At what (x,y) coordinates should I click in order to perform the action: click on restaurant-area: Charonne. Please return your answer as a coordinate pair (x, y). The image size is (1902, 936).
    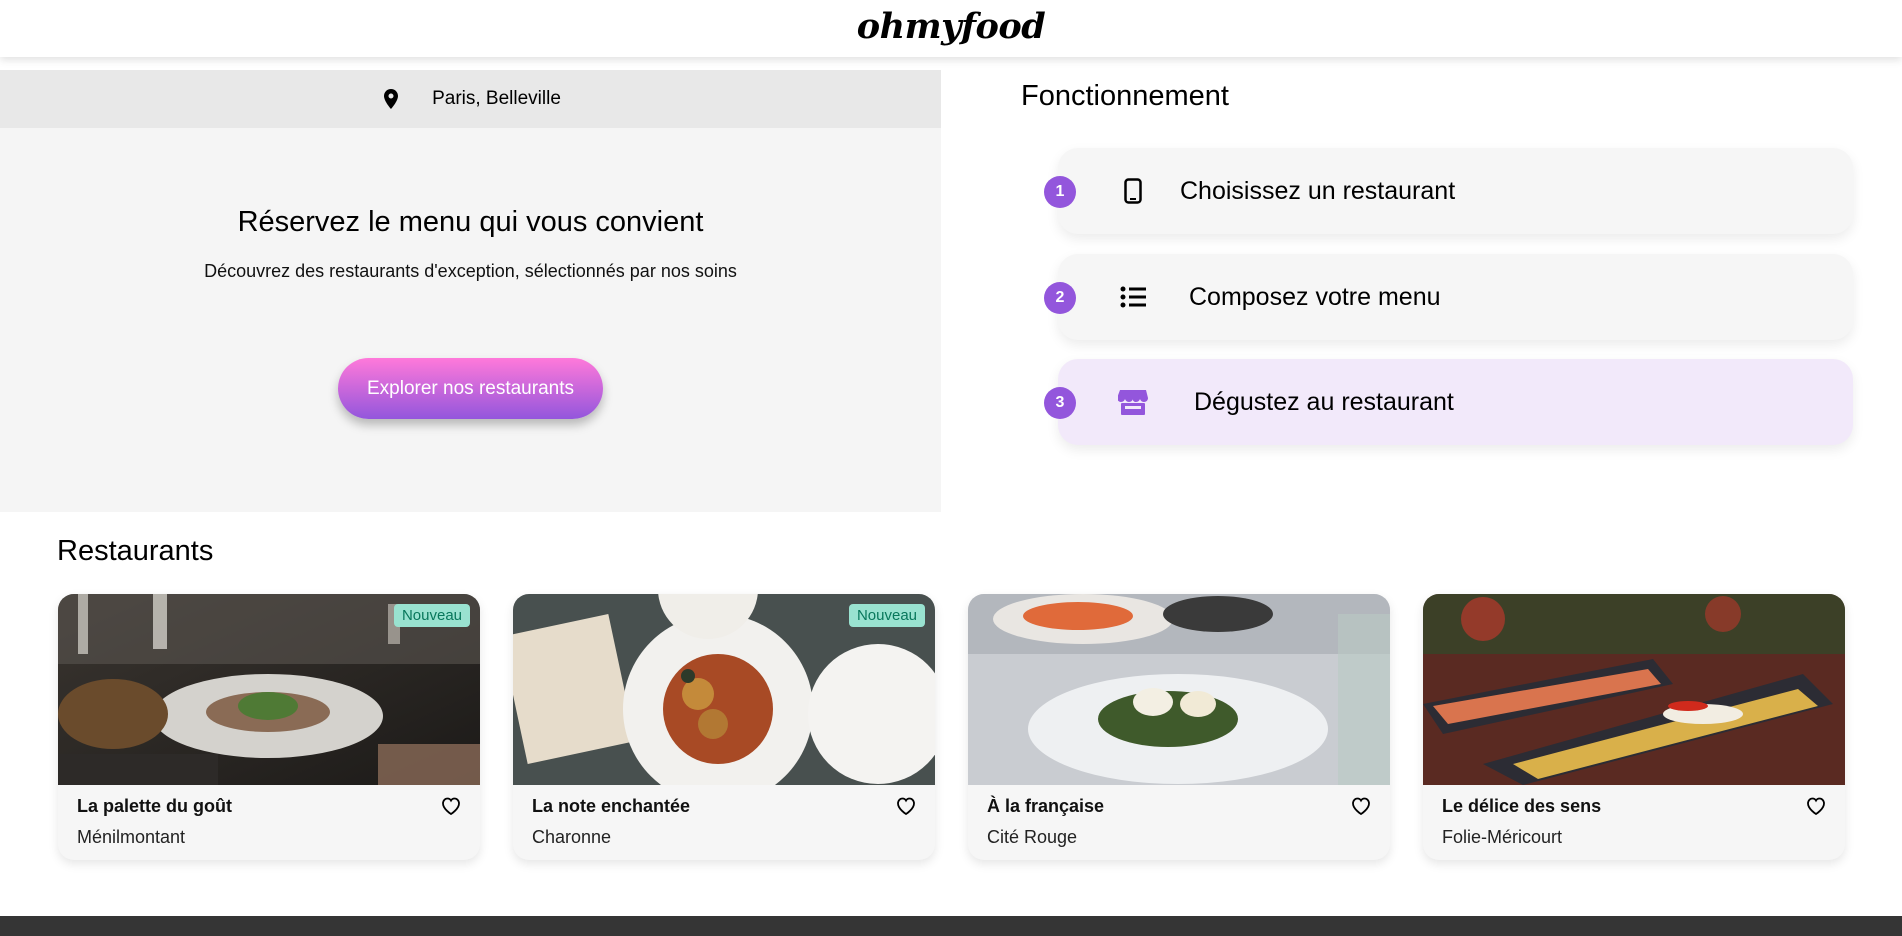
    Looking at the image, I should click on (572, 837).